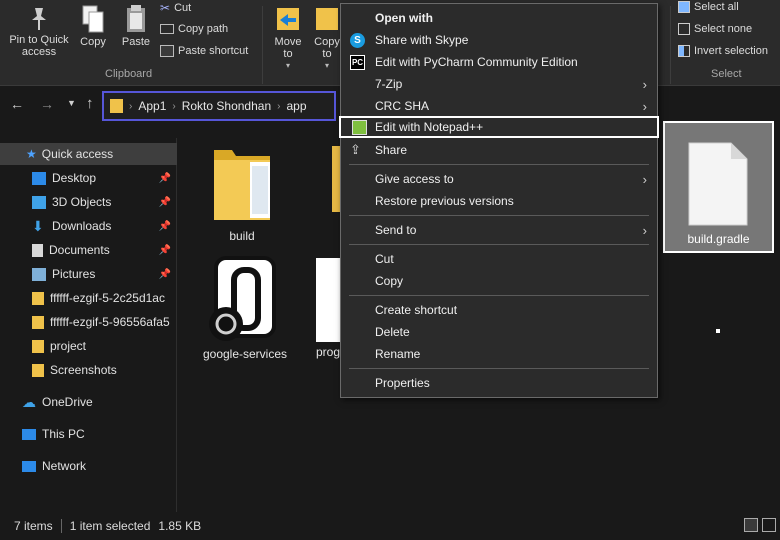  I want to click on clipboard-icon, so click(136, 18).